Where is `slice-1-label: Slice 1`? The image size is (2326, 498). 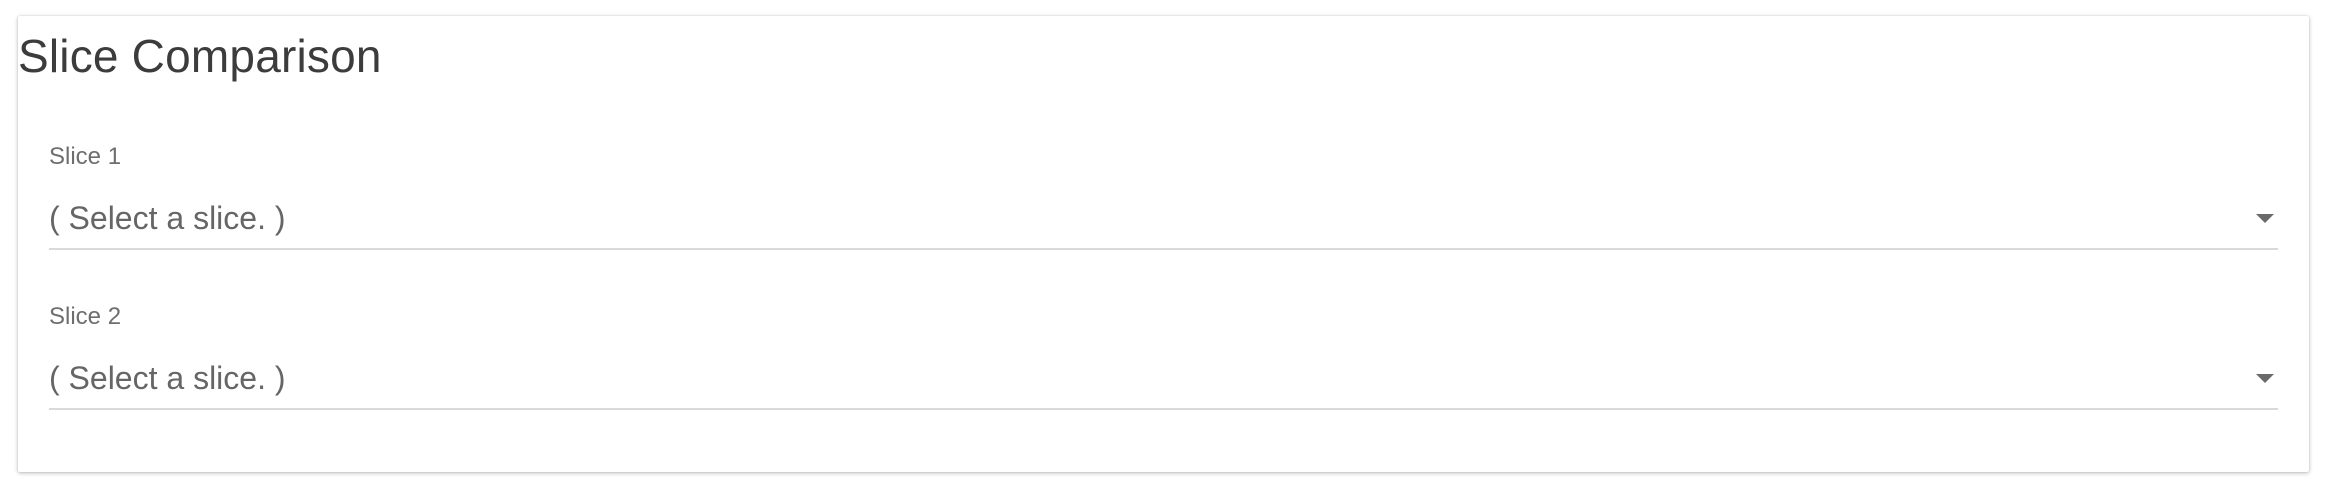 slice-1-label: Slice 1 is located at coordinates (85, 156).